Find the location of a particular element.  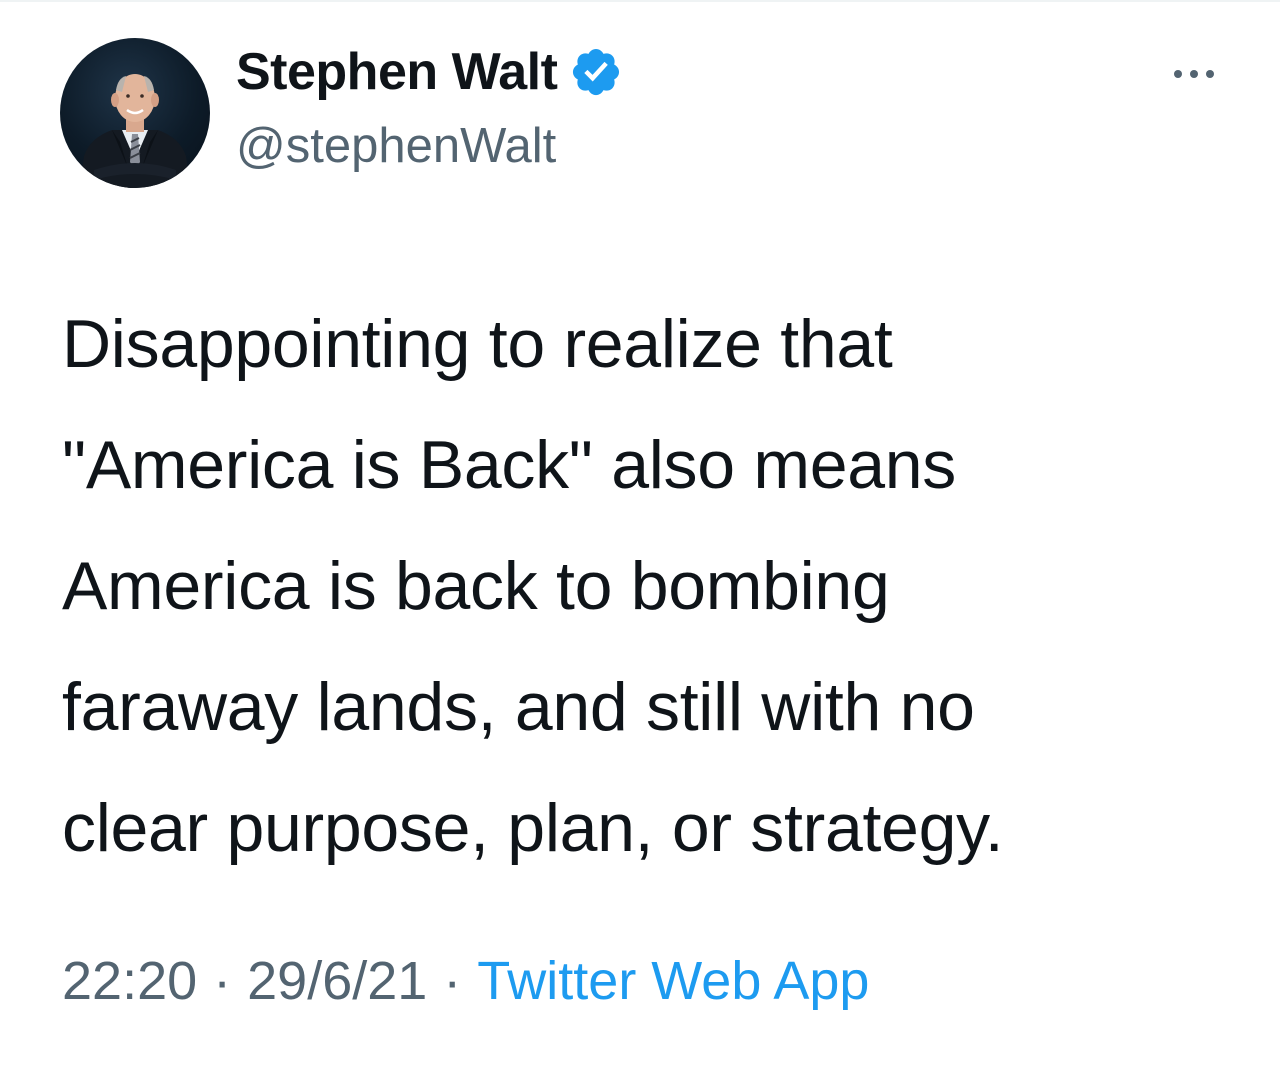

tweet-time: 22:20 is located at coordinates (129, 981).